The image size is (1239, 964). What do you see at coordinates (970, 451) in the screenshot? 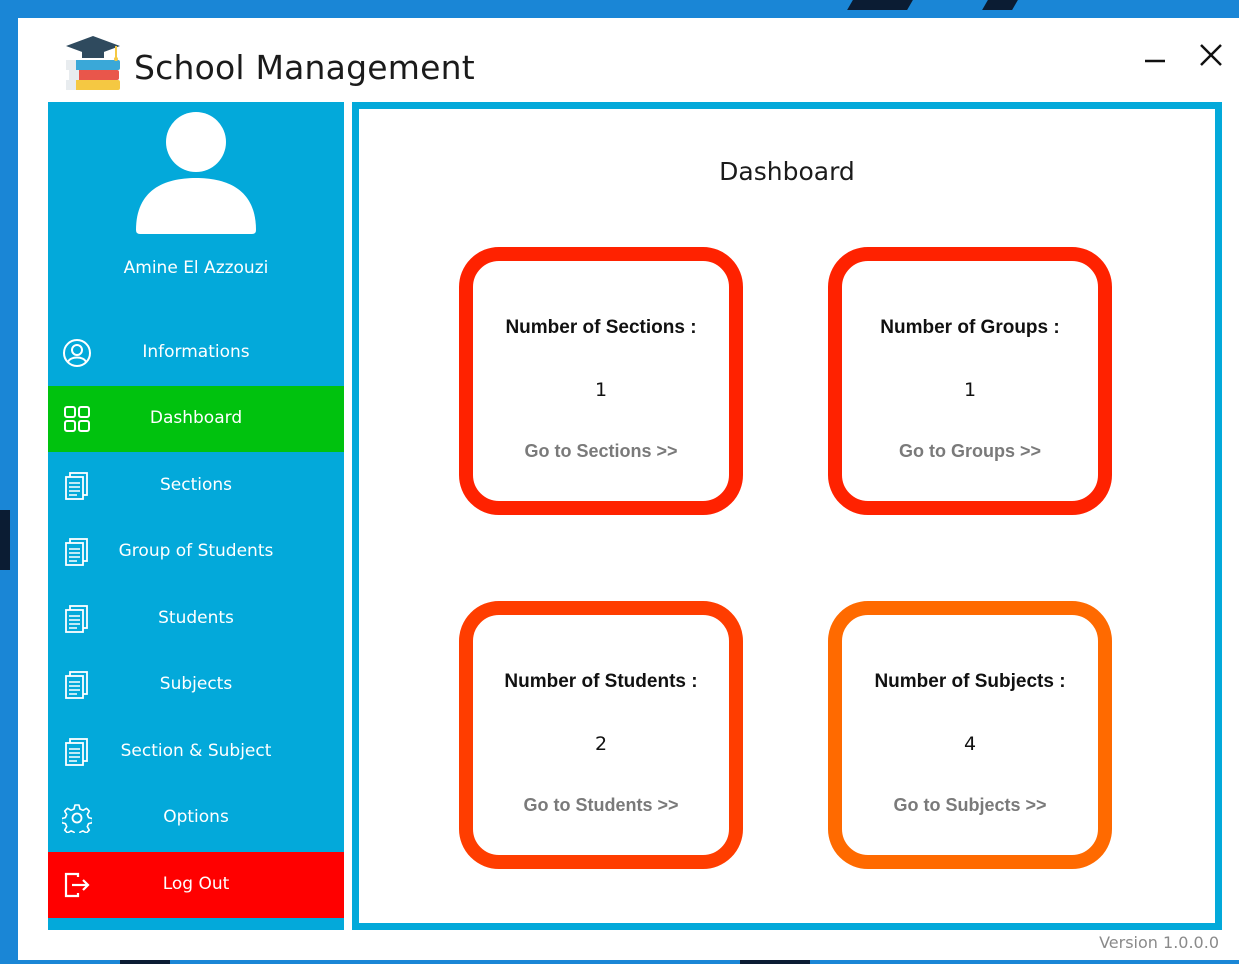
I see `go-to-groups-link: Go to Groups >>` at bounding box center [970, 451].